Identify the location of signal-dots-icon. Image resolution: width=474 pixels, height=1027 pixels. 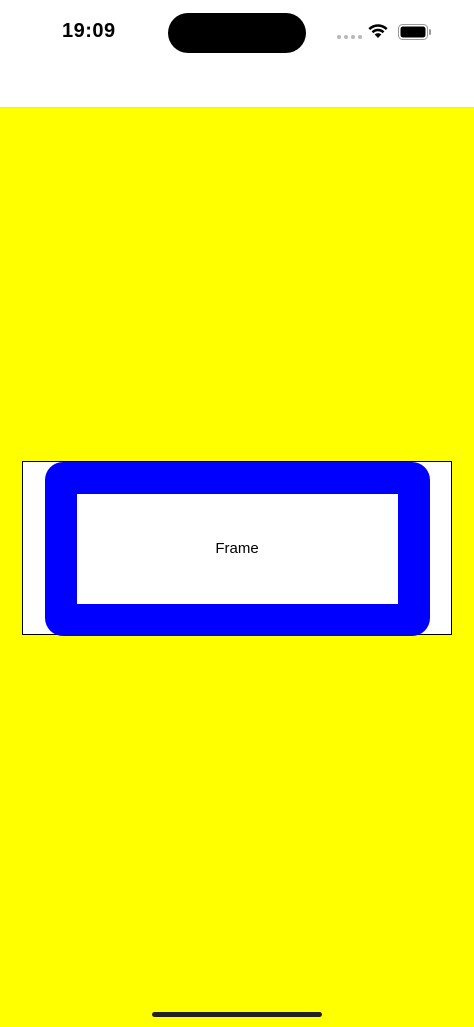
(349, 37).